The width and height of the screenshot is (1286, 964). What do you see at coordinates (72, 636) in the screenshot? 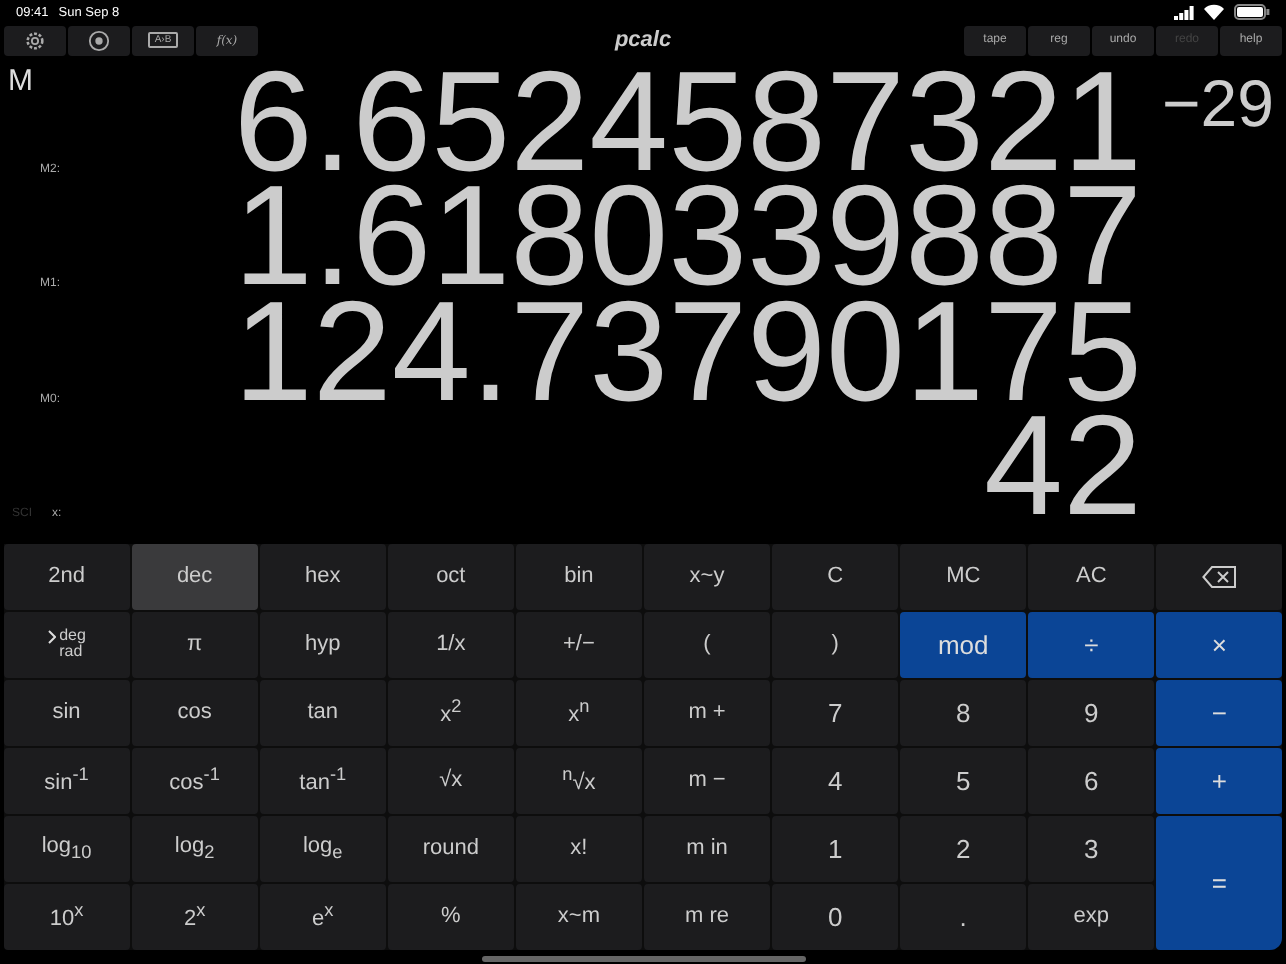
I see `angle-option: deg` at bounding box center [72, 636].